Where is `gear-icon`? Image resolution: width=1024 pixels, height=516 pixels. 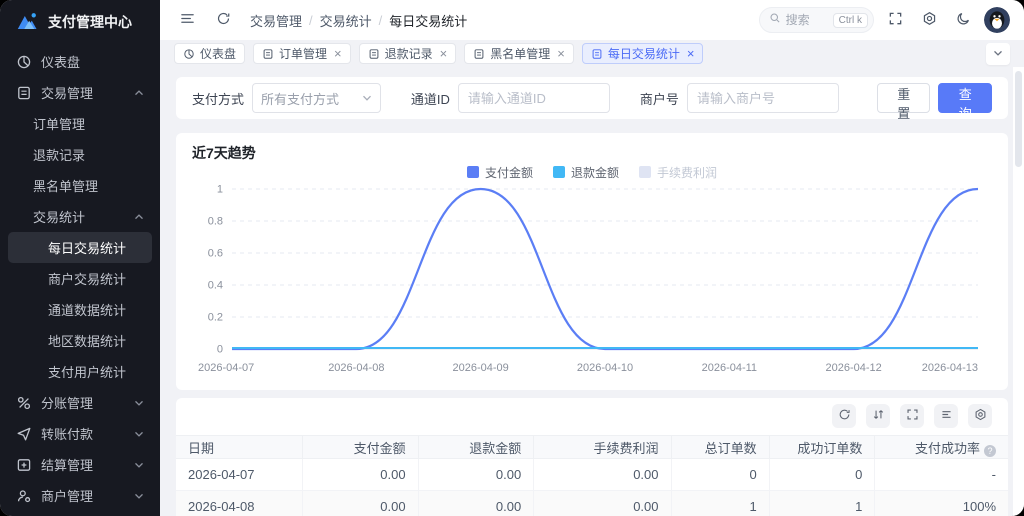 gear-icon is located at coordinates (980, 416).